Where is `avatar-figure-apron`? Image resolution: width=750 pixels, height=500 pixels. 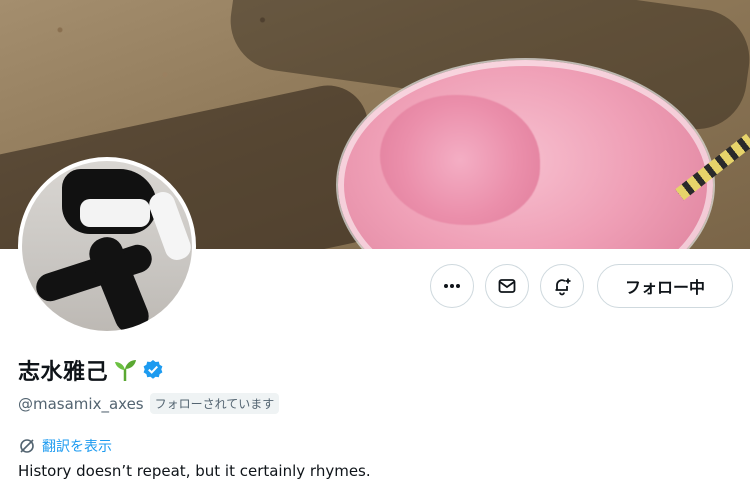 avatar-figure-apron is located at coordinates (115, 213).